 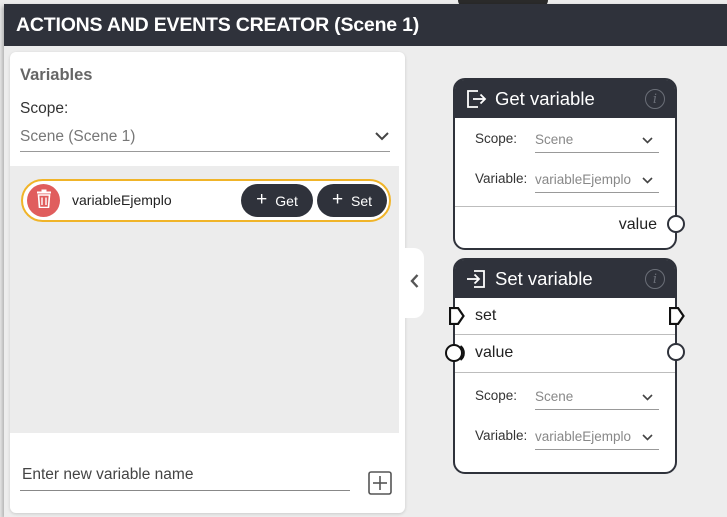 I want to click on flow-port-row: set, so click(x=566, y=316).